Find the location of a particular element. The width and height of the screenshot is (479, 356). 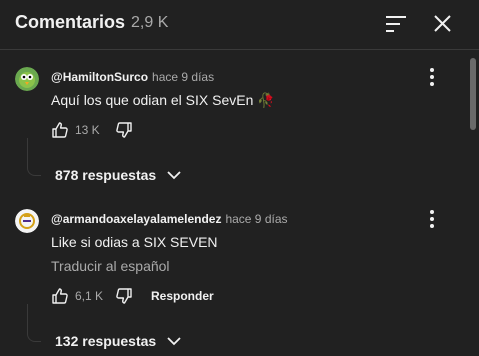

comment-actions: 6,1 K Responder is located at coordinates (132, 296).